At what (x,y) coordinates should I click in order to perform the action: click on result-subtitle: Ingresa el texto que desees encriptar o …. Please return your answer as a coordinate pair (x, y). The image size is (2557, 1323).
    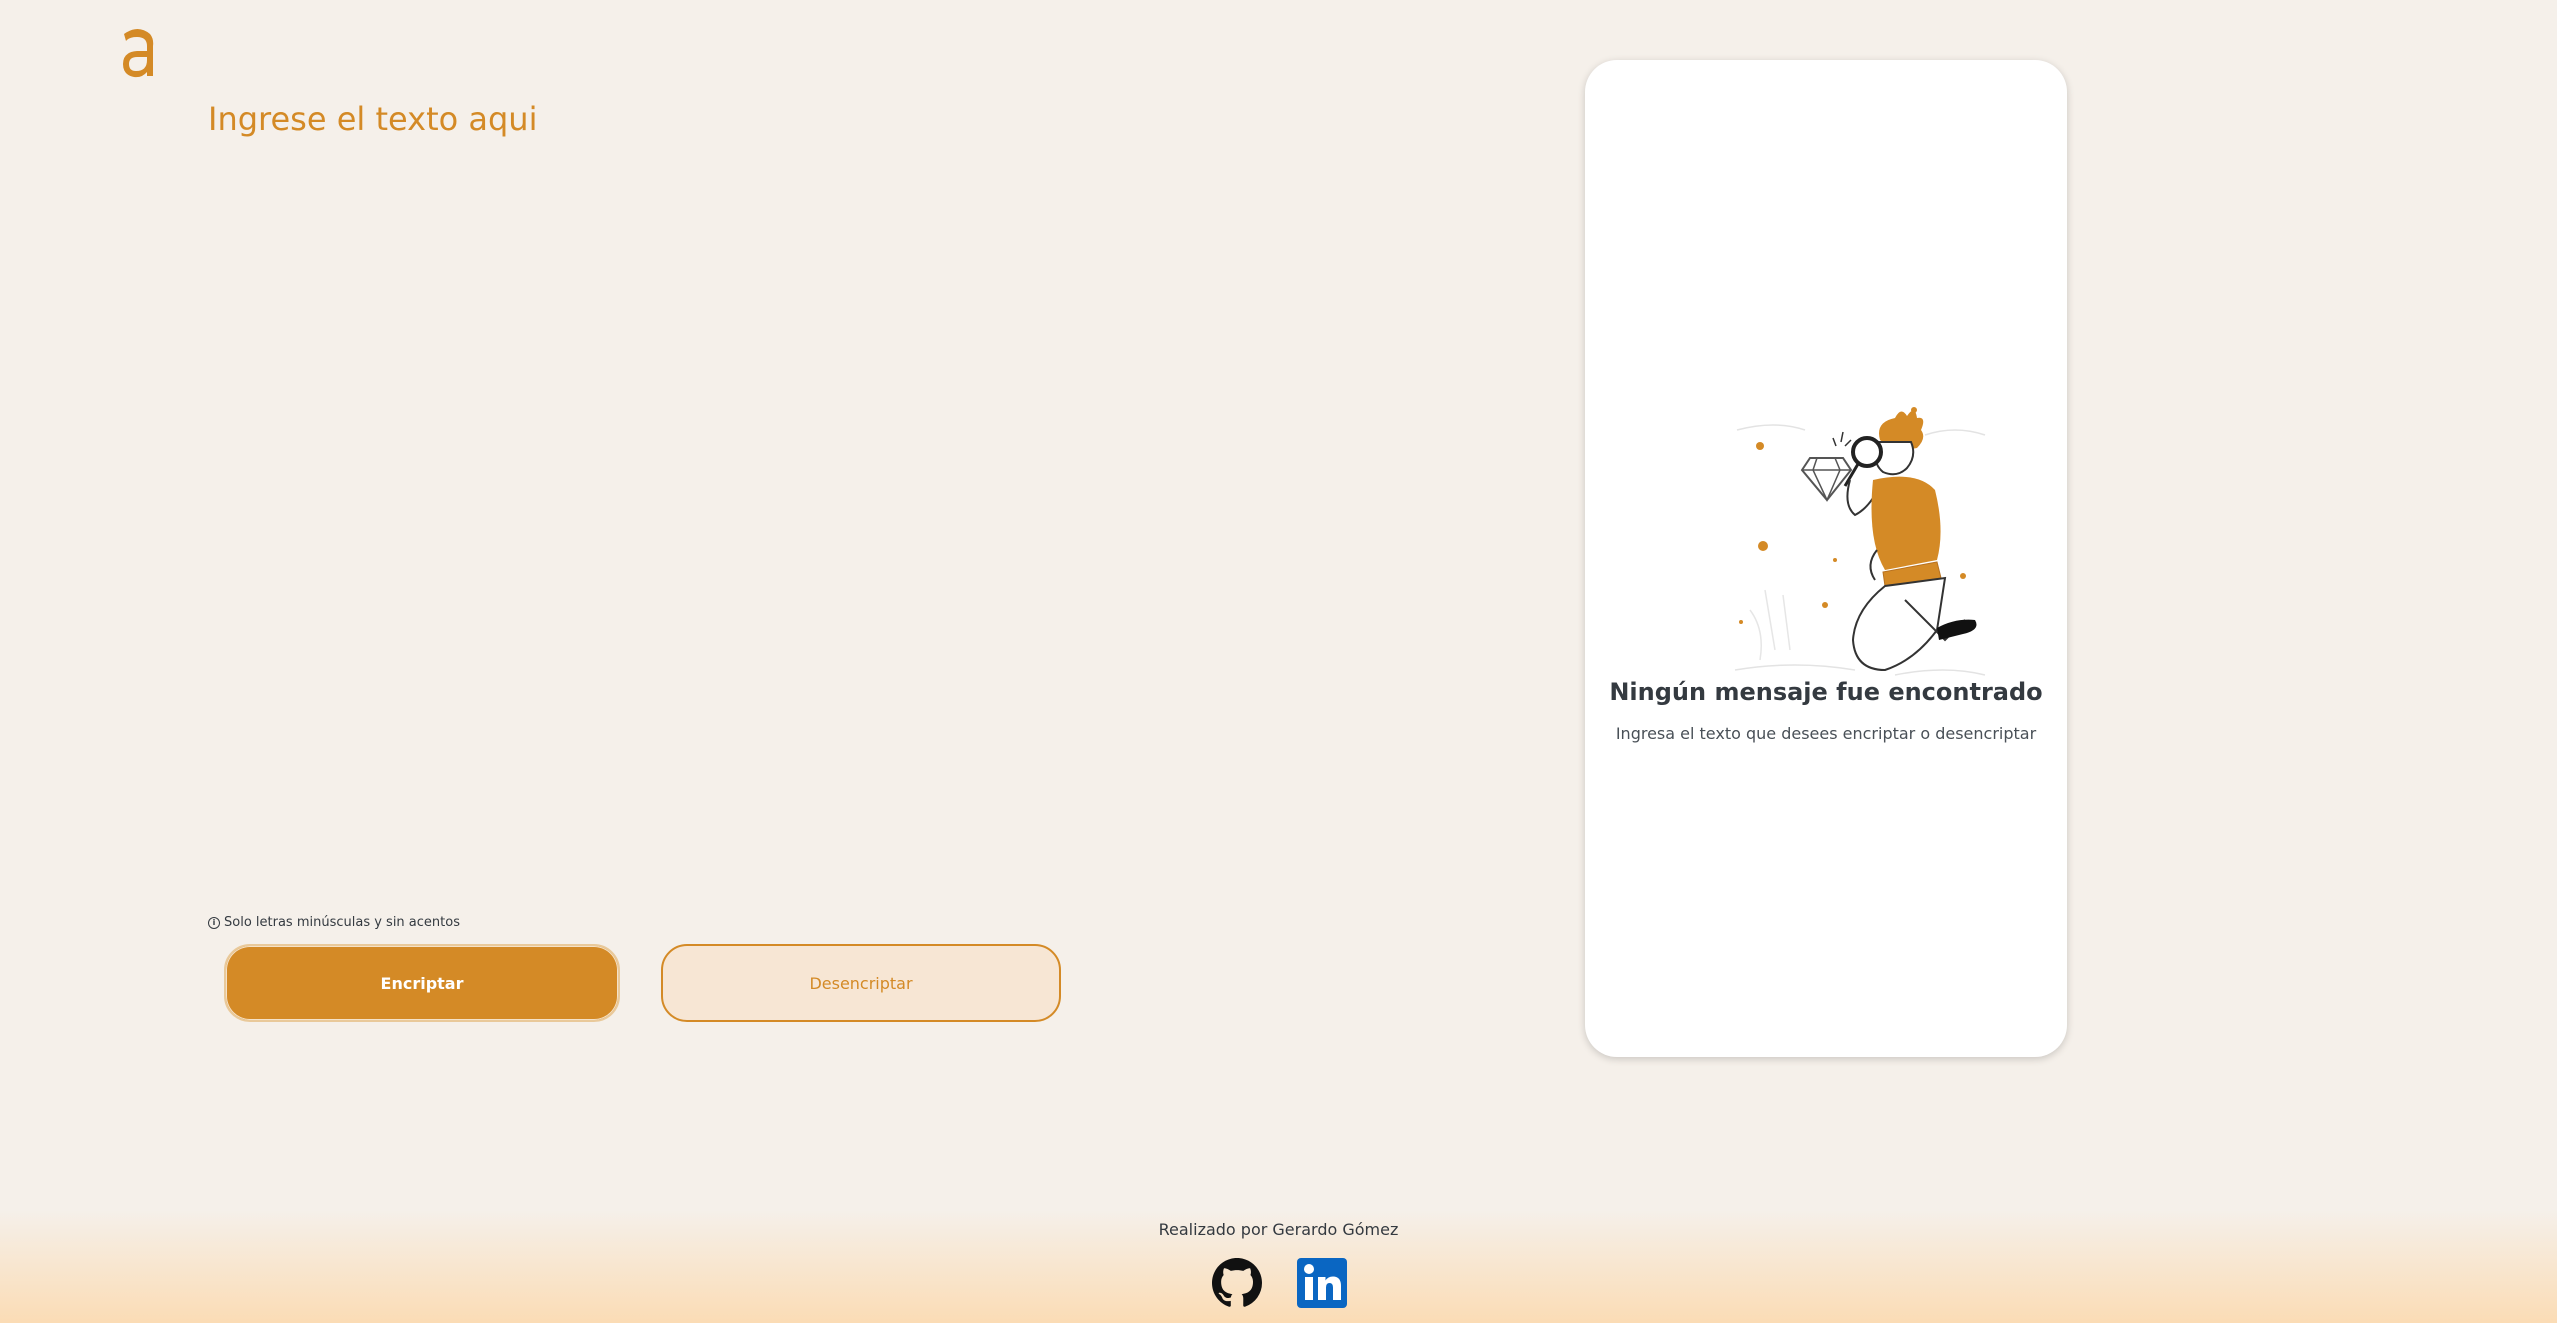
    Looking at the image, I should click on (1826, 733).